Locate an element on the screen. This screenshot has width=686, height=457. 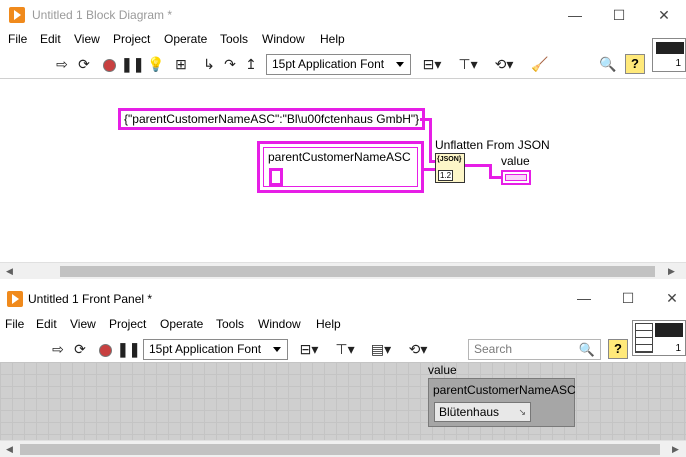
output-wire is located at coordinates (477, 165).